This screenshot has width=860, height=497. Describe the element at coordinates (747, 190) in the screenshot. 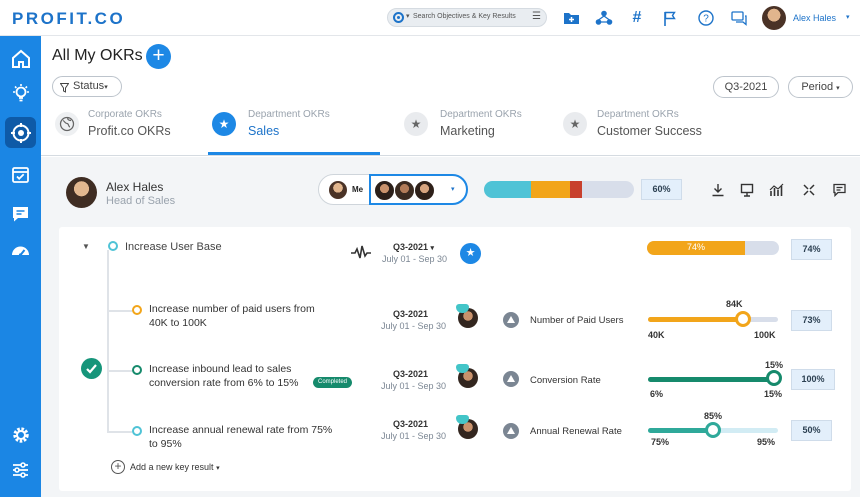

I see `presentation-icon` at that location.